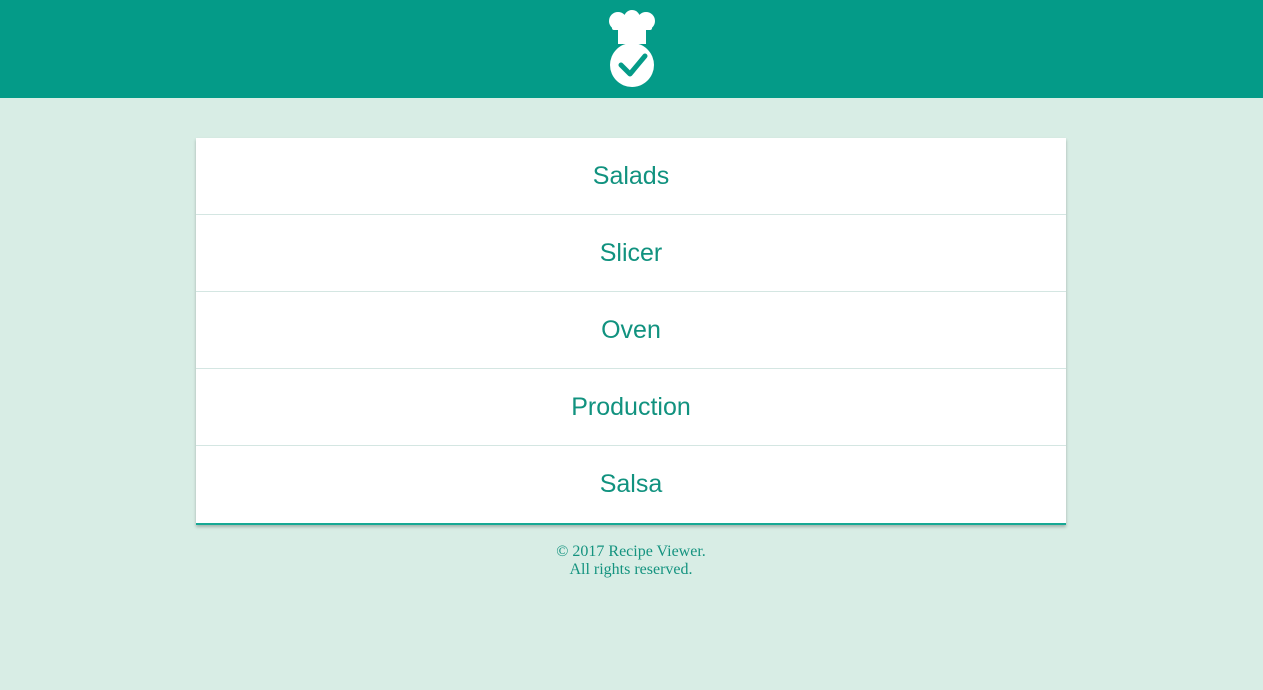  I want to click on menu-item-production: Production, so click(631, 407).